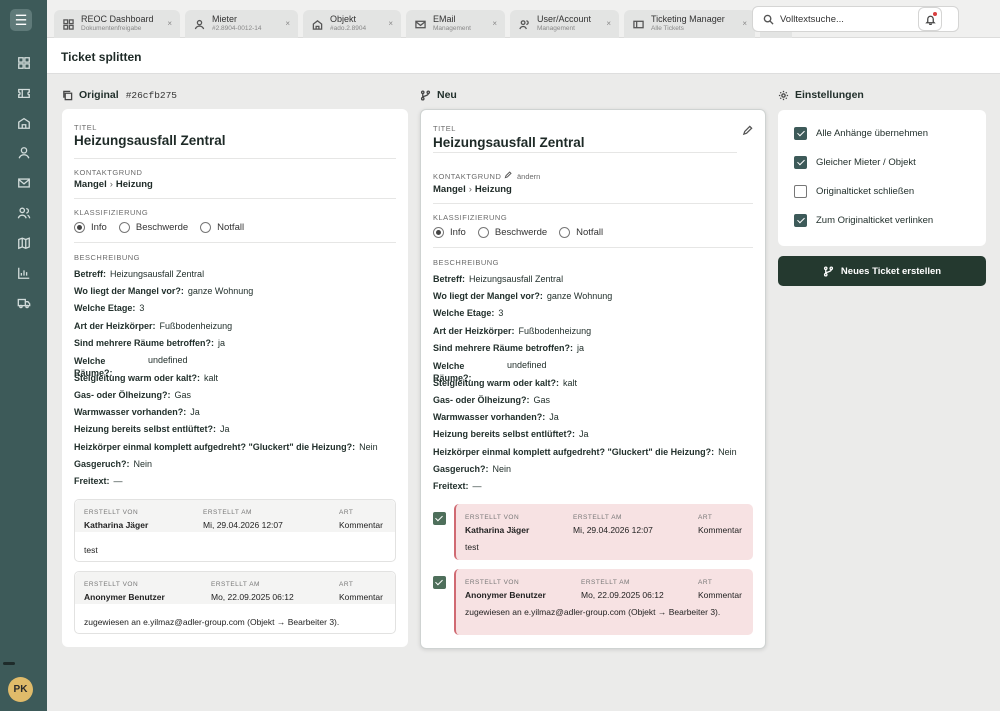 The height and width of the screenshot is (711, 1000). What do you see at coordinates (528, 176) in the screenshot?
I see `kontaktgrund-edit-link: ändern` at bounding box center [528, 176].